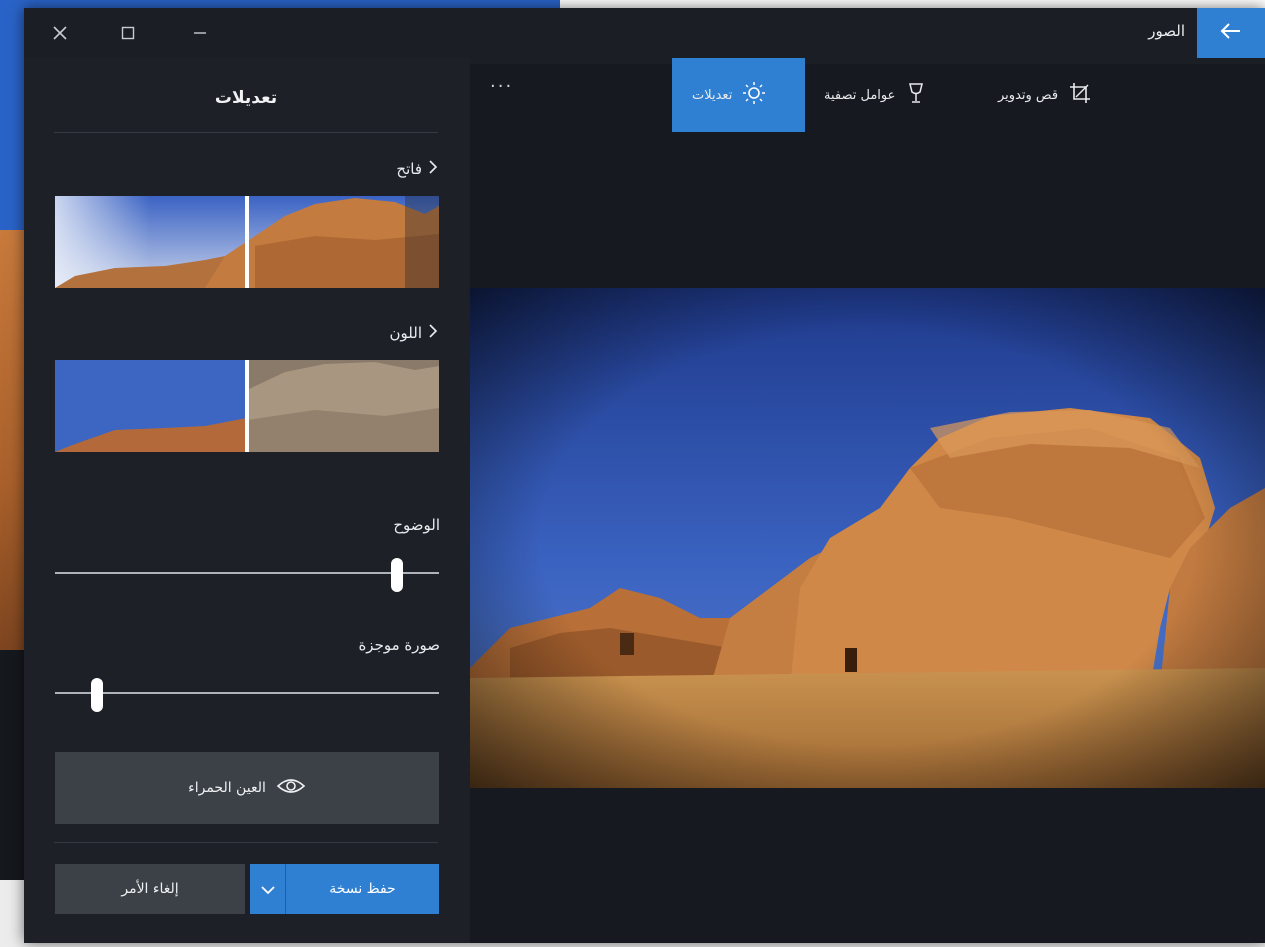  I want to click on more-options-button: ···, so click(501, 86).